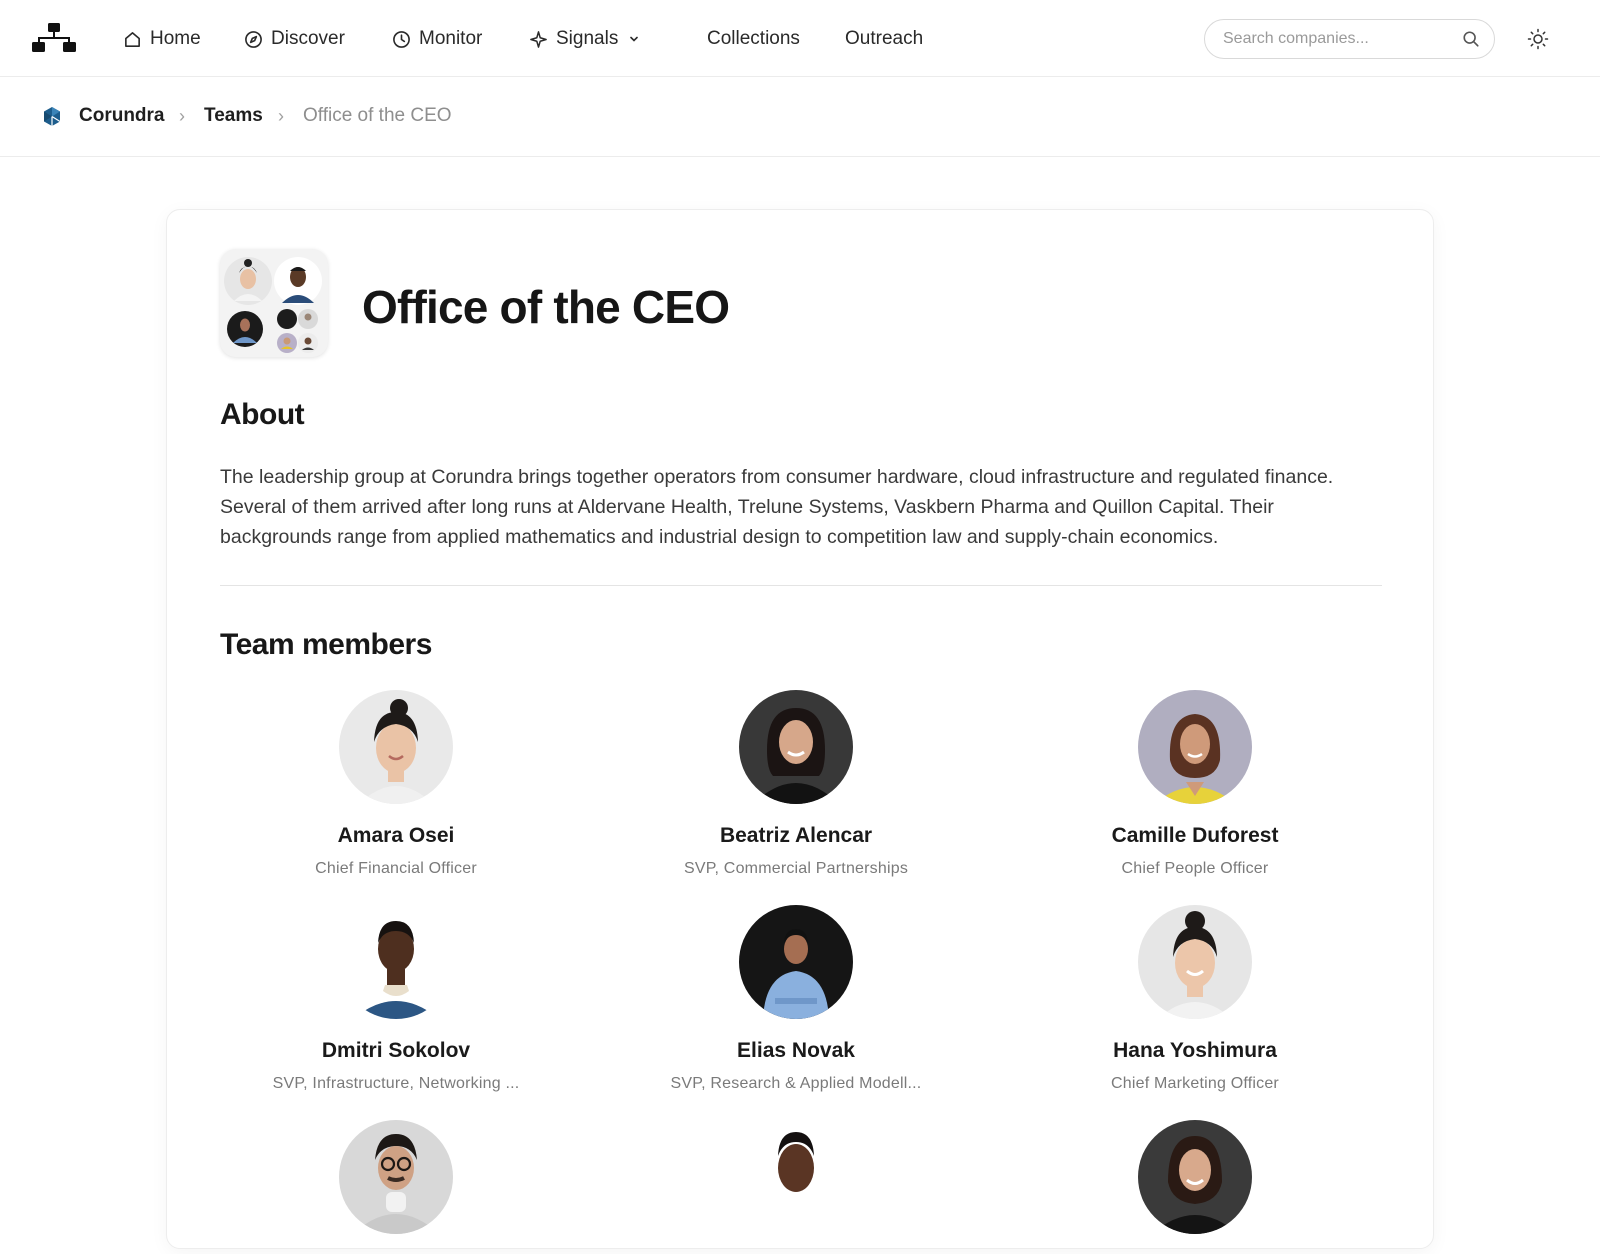 Image resolution: width=1600 pixels, height=1254 pixels. I want to click on nav-outreach-label: Outreach, so click(884, 38).